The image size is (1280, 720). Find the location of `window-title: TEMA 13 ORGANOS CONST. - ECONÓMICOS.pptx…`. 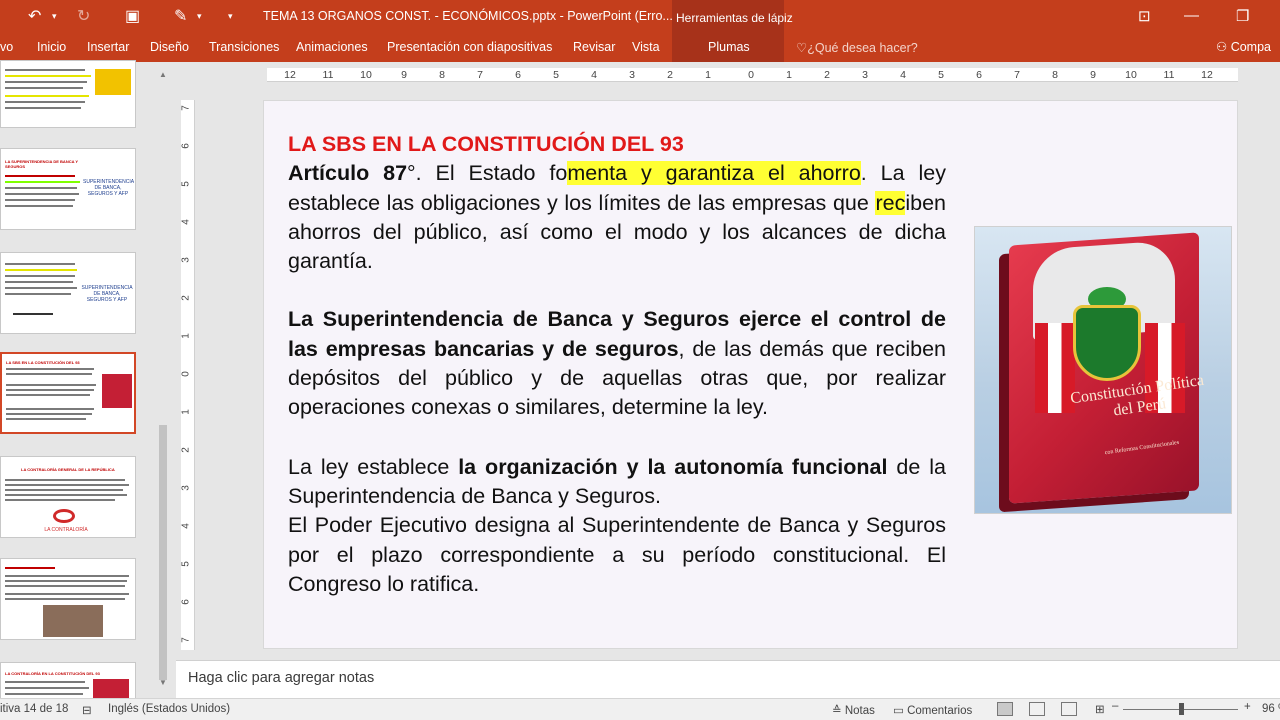

window-title: TEMA 13 ORGANOS CONST. - ECONÓMICOS.pptx… is located at coordinates (468, 16).